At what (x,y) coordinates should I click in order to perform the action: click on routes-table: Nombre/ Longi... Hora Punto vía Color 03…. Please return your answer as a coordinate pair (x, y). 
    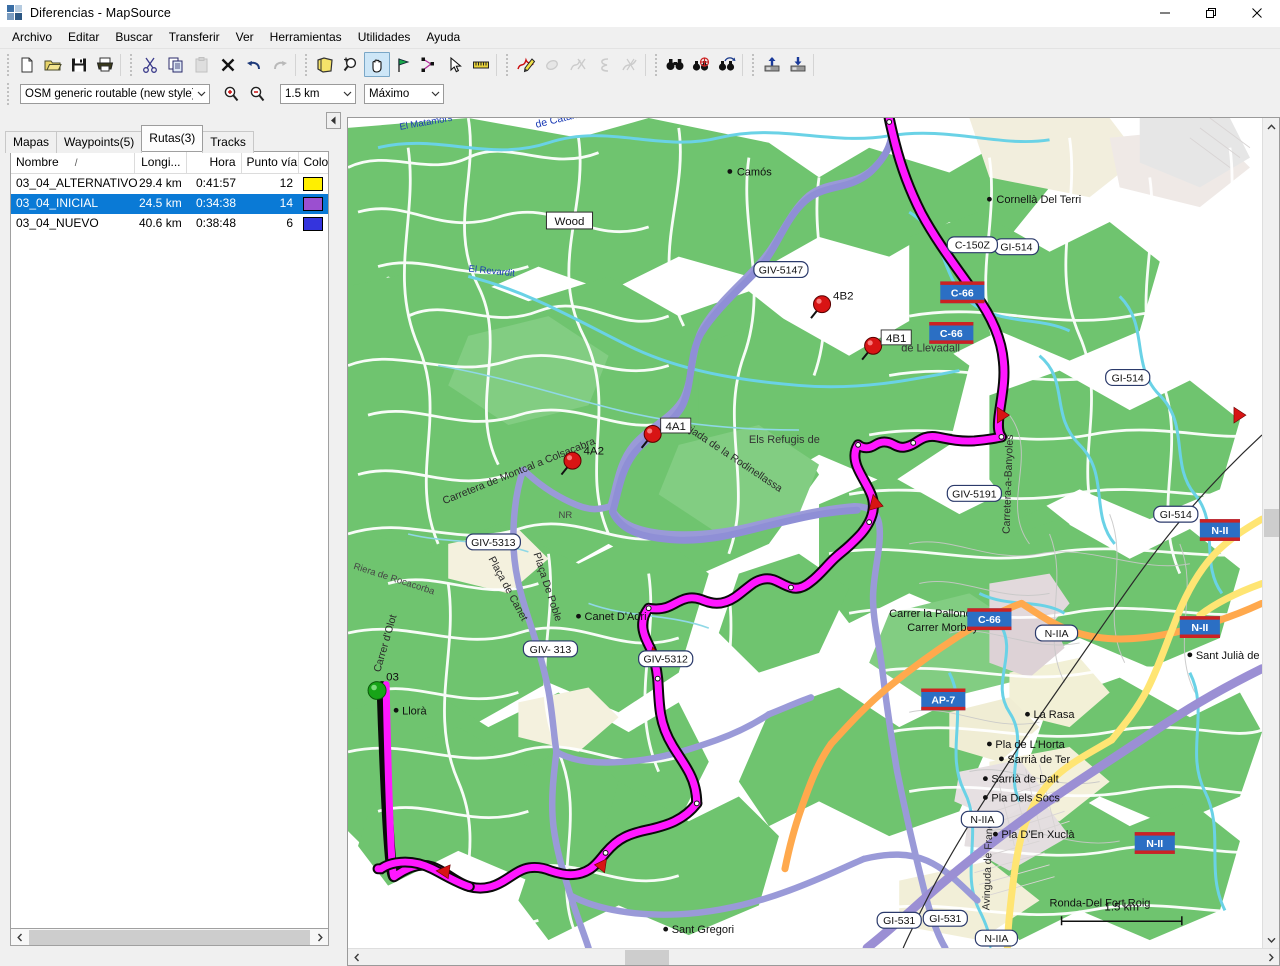
    Looking at the image, I should click on (169, 193).